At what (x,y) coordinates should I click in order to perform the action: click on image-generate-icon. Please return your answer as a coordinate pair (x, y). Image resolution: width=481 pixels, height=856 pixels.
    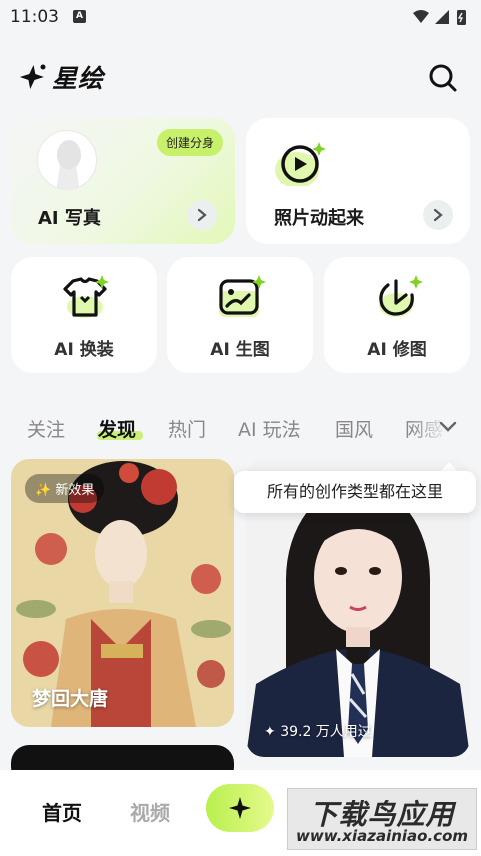
    Looking at the image, I should click on (242, 296).